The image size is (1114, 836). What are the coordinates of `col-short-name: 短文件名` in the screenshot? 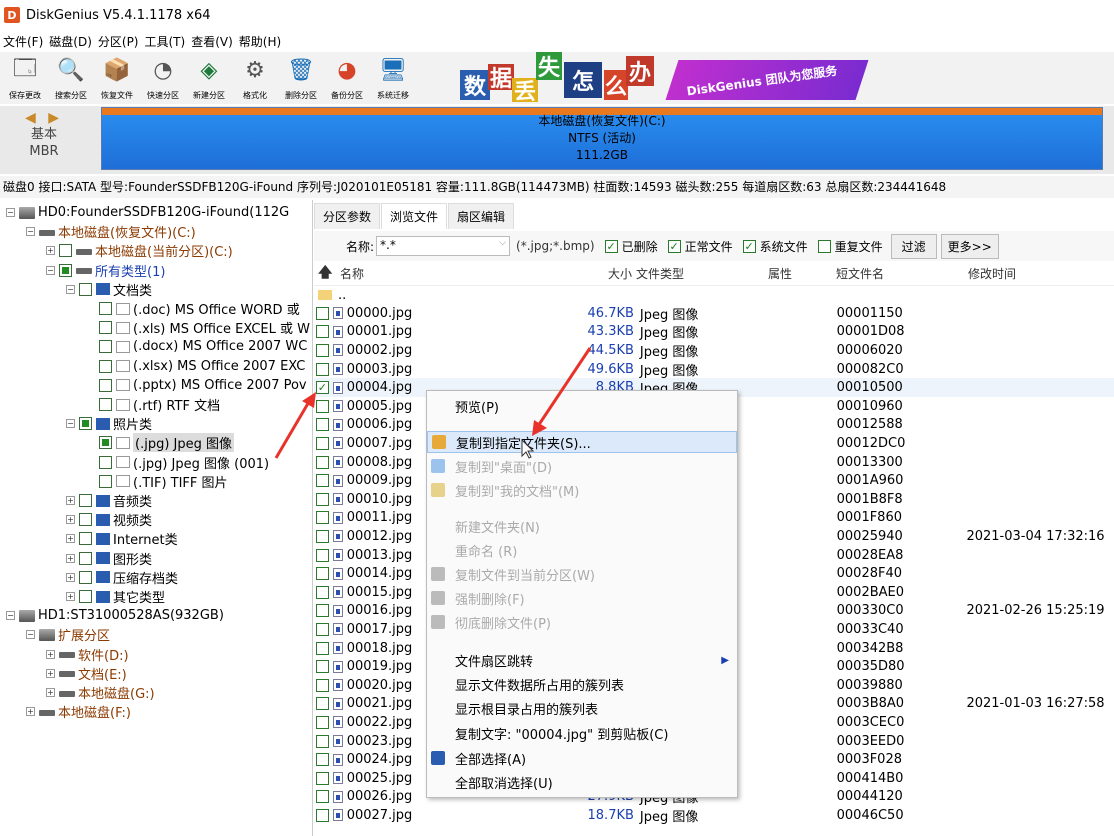 It's located at (902, 273).